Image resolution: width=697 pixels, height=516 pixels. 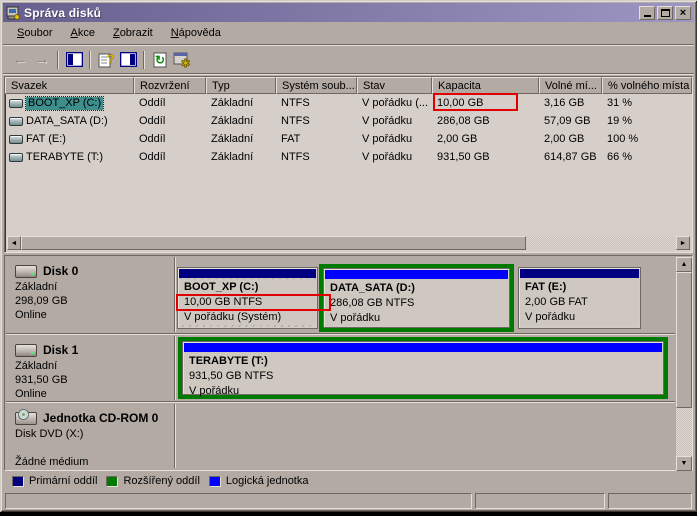 I want to click on disk1-panel: Disk 1 Základní 931,50 GB Online, so click(x=90, y=368).